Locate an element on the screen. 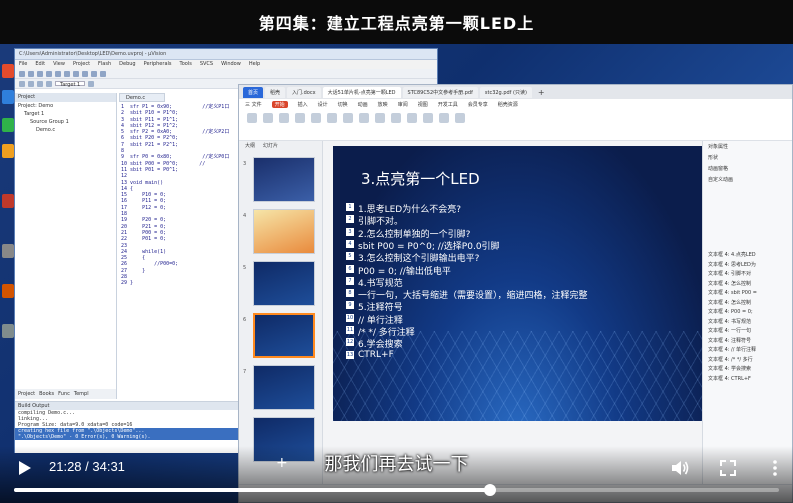 Image resolution: width=793 pixels, height=503 pixels. new-slide-icon is located at coordinates (300, 118).